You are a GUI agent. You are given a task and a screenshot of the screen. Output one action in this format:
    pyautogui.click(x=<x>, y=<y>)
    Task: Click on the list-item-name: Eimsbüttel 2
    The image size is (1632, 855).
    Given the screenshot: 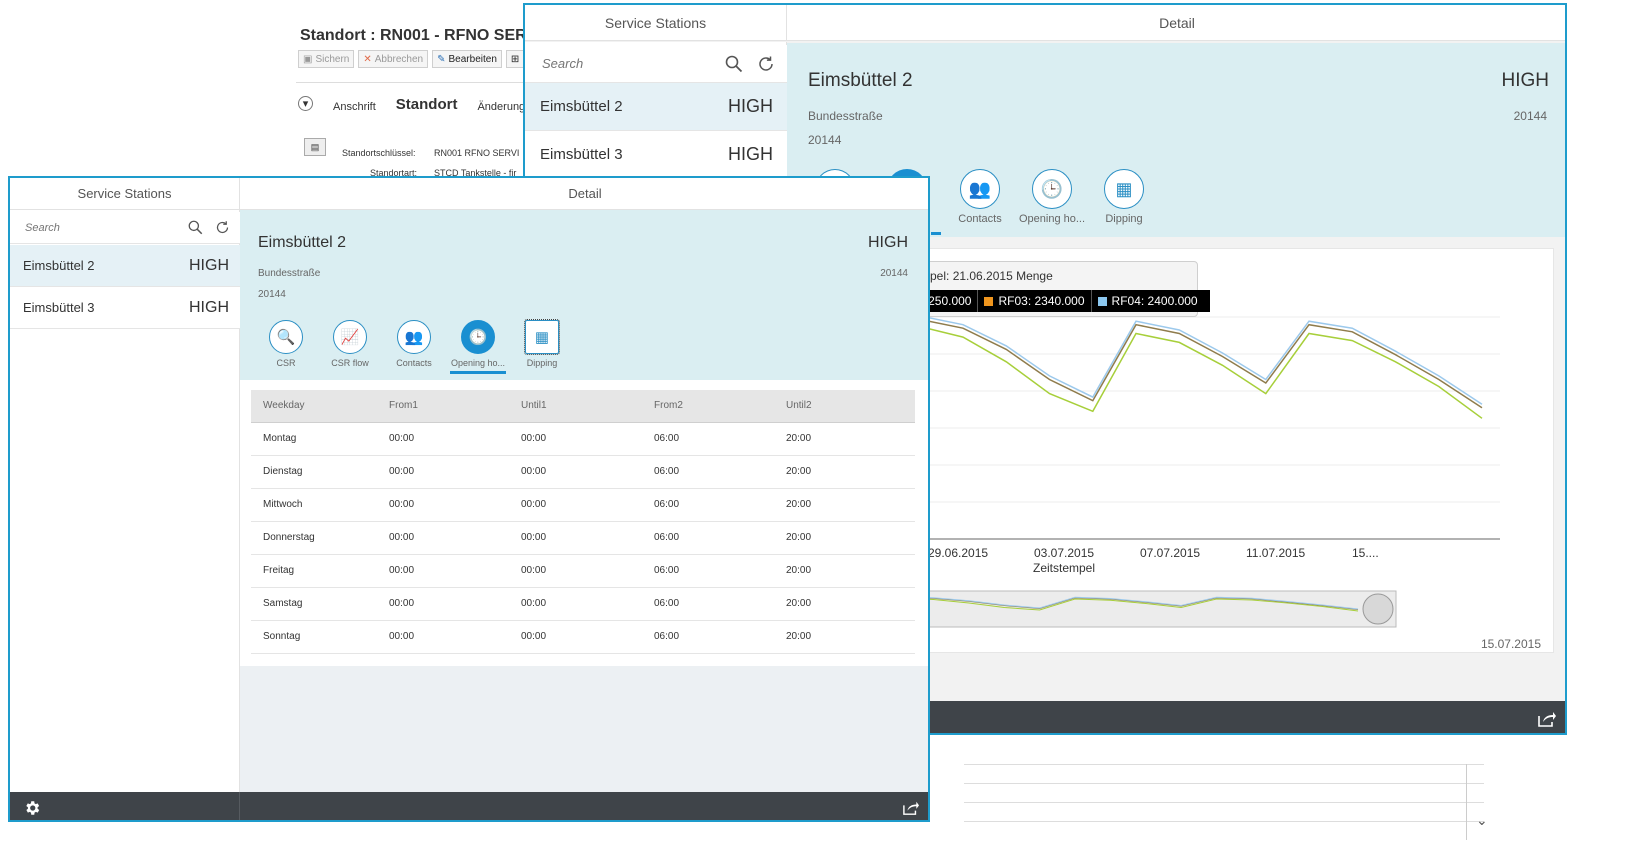 What is the action you would take?
    pyautogui.click(x=581, y=106)
    